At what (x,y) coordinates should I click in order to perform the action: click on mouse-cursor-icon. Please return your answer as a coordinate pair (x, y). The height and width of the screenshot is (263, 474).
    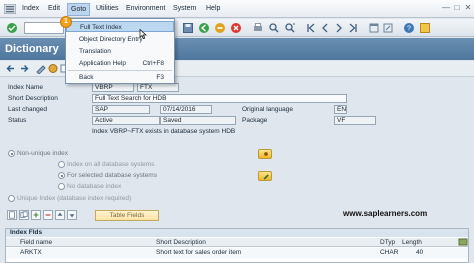
    Looking at the image, I should click on (143, 34).